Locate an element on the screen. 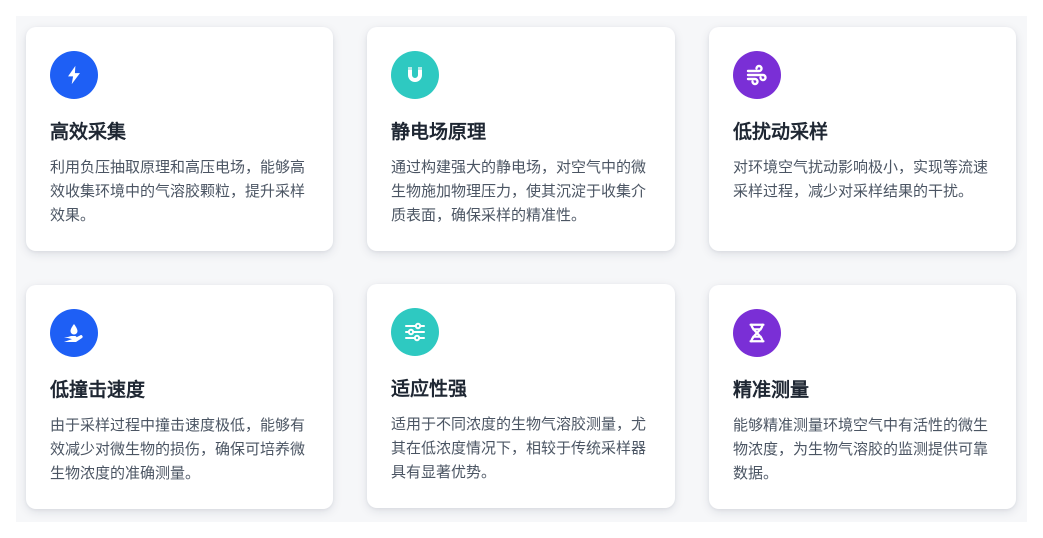  dna-icon is located at coordinates (757, 333).